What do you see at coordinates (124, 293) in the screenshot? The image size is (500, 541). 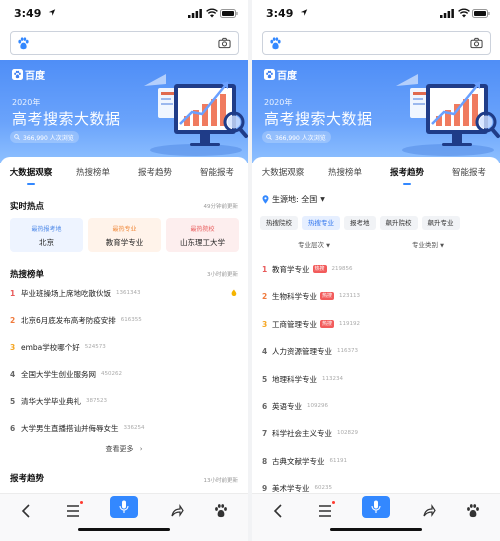 I see `list-item: 1 毕业班操场上席地吃散伙饭 1361343` at bounding box center [124, 293].